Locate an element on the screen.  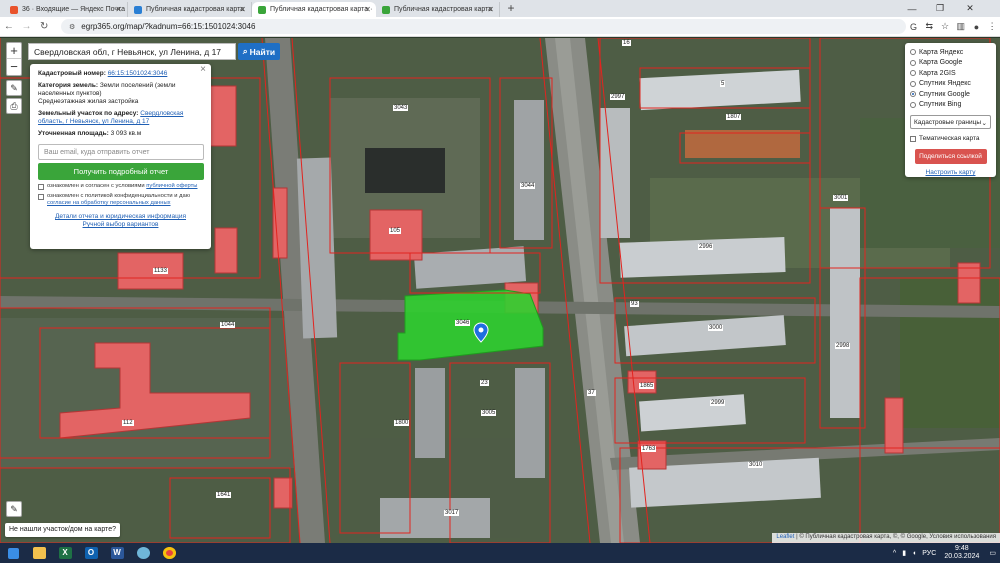
google-lens-icon: G is located at coordinates (914, 27).